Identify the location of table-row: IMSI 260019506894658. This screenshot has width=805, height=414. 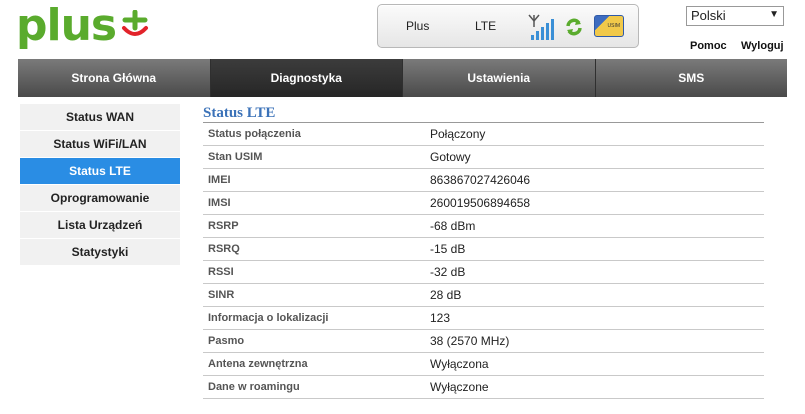
(483, 203).